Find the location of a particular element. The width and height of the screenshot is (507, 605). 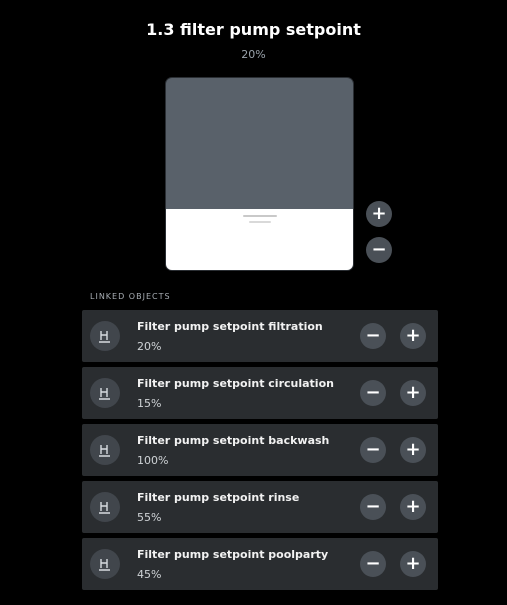

item-title: Filter pump setpoint rinse is located at coordinates (218, 497).